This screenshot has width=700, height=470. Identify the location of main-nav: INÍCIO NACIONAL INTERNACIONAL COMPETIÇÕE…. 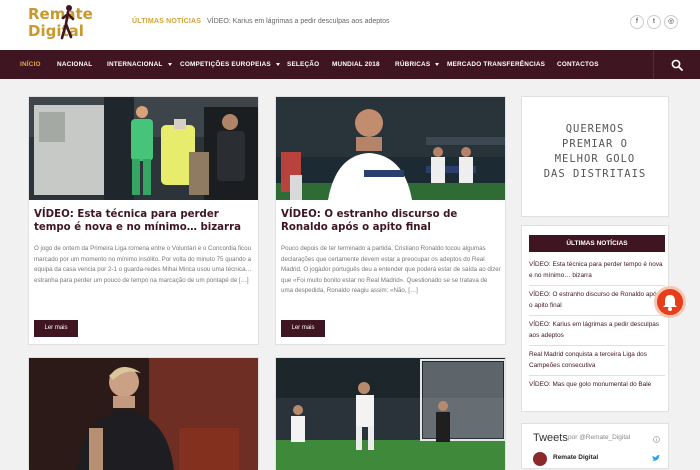
(350, 64).